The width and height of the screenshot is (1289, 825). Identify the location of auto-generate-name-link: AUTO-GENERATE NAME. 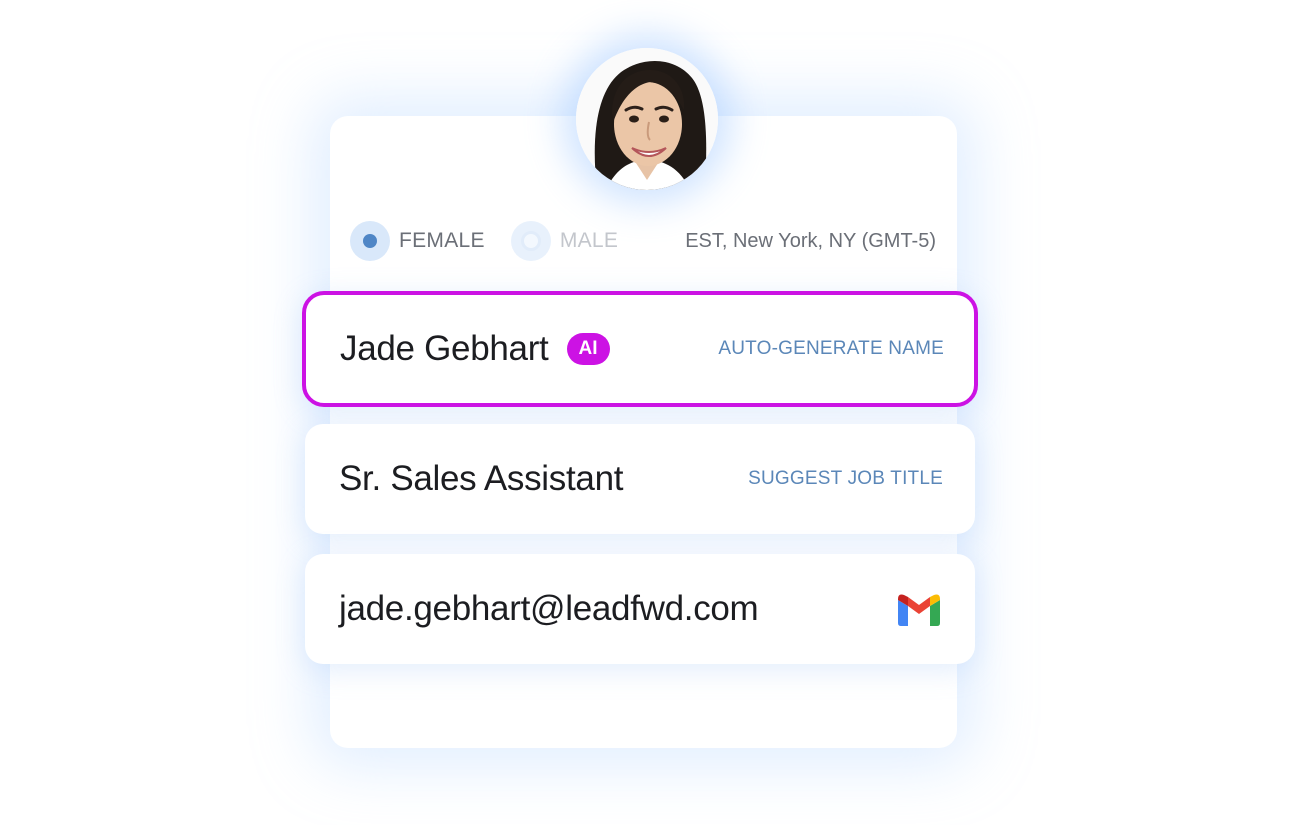
(831, 349).